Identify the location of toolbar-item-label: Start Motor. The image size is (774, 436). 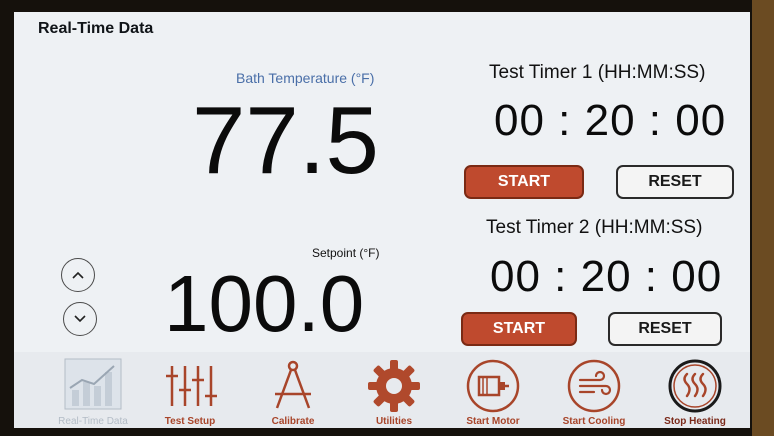
(493, 421).